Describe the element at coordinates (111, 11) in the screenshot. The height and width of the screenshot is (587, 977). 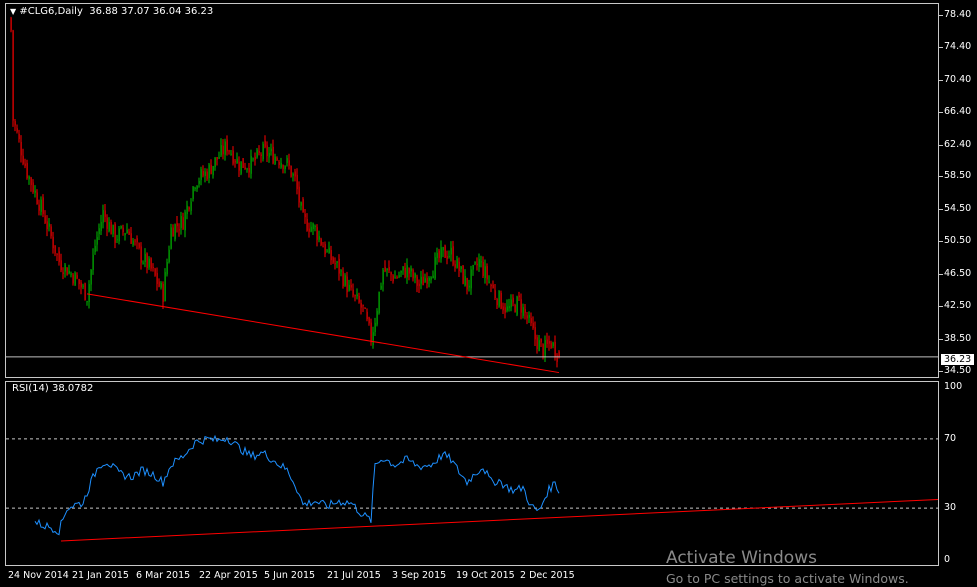
I see `chart-header: ▼ #CLG6,Daily 36.88 37.07 36.04 36.23` at that location.